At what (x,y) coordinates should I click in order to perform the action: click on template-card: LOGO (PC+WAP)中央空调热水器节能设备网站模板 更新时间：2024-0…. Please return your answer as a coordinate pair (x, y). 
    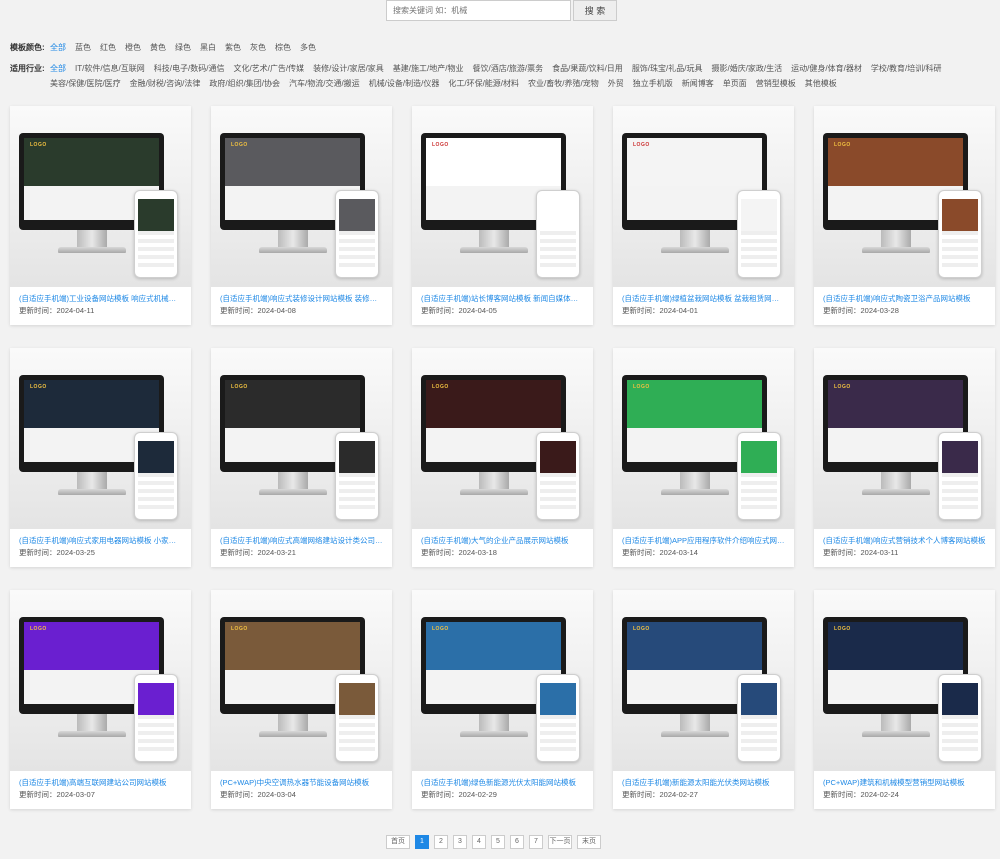
    Looking at the image, I should click on (301, 699).